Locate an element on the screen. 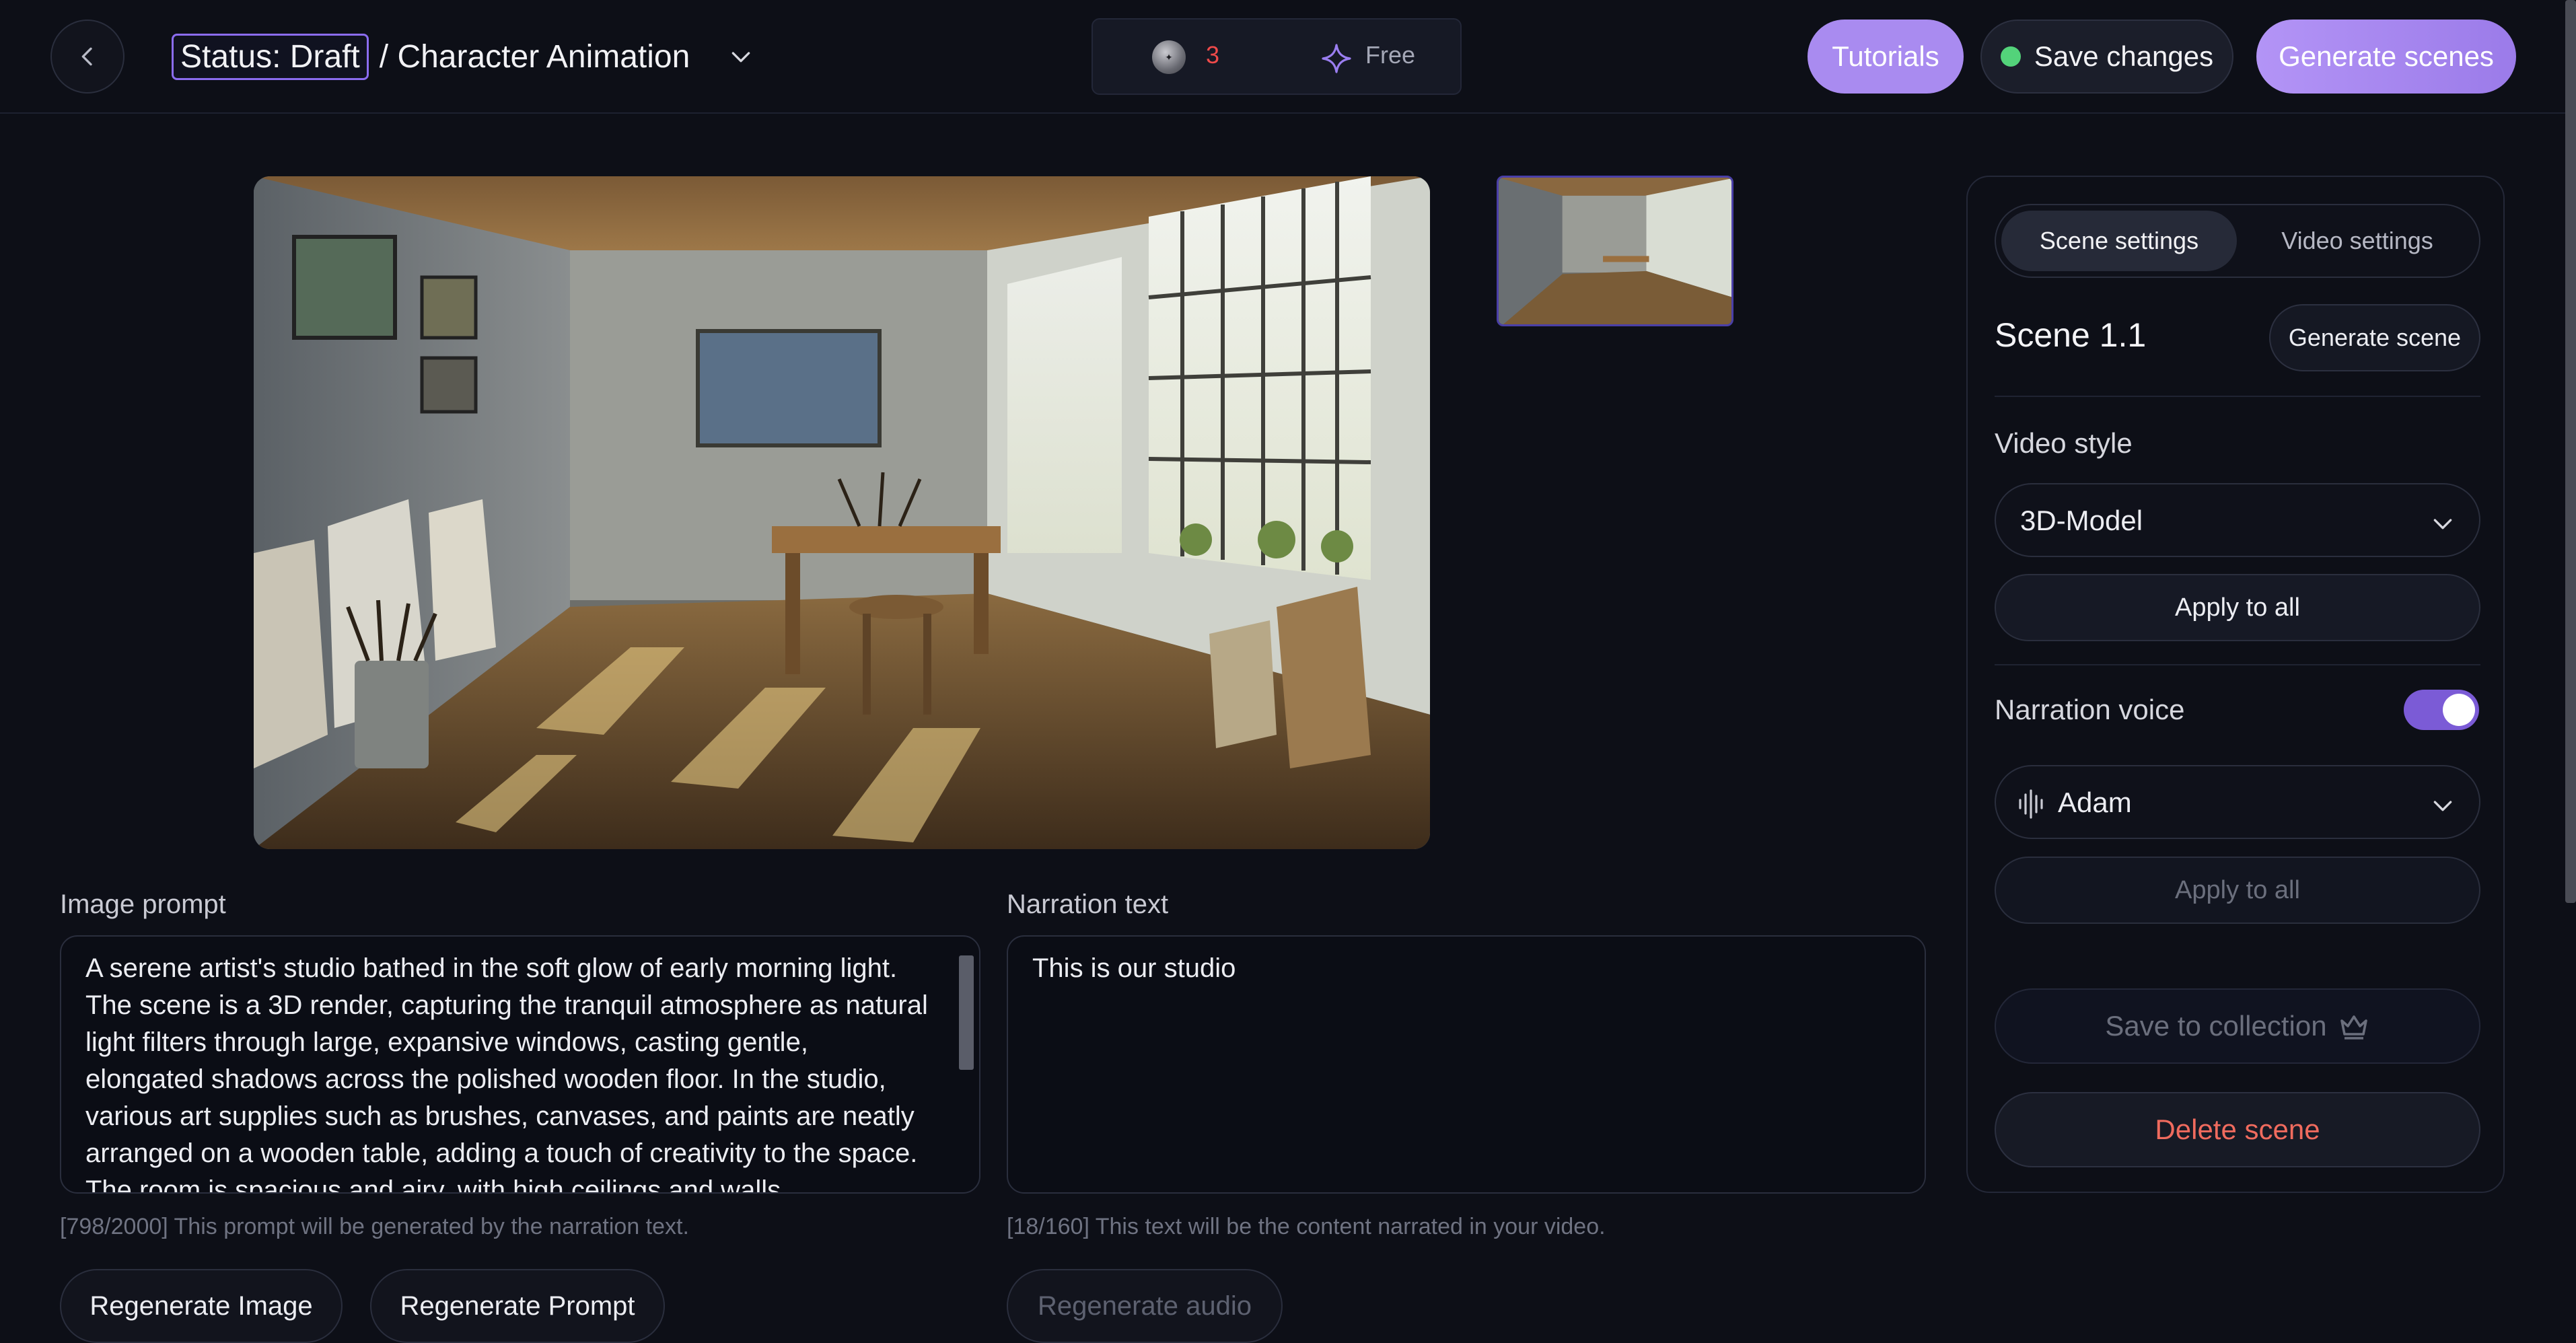  status-badge: Status: Draft is located at coordinates (270, 56).